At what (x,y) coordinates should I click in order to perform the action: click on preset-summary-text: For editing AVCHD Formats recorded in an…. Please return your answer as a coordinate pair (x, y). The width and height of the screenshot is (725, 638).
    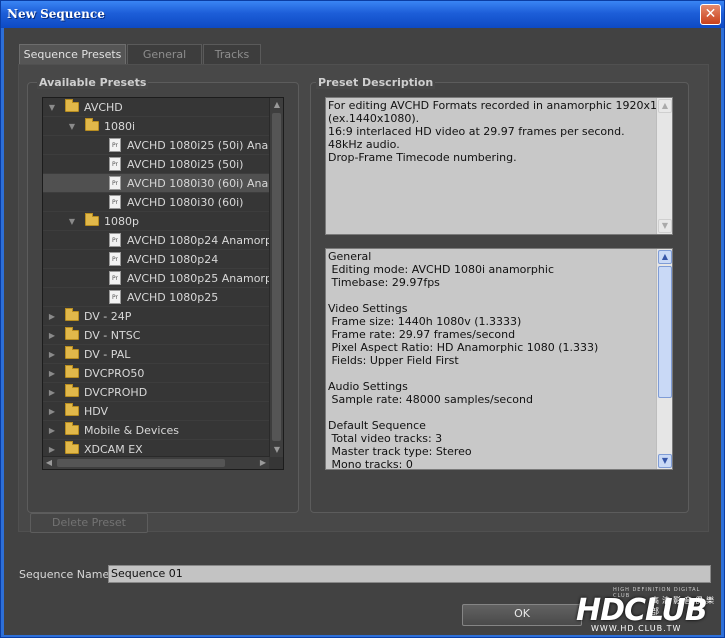
    Looking at the image, I should click on (500, 131).